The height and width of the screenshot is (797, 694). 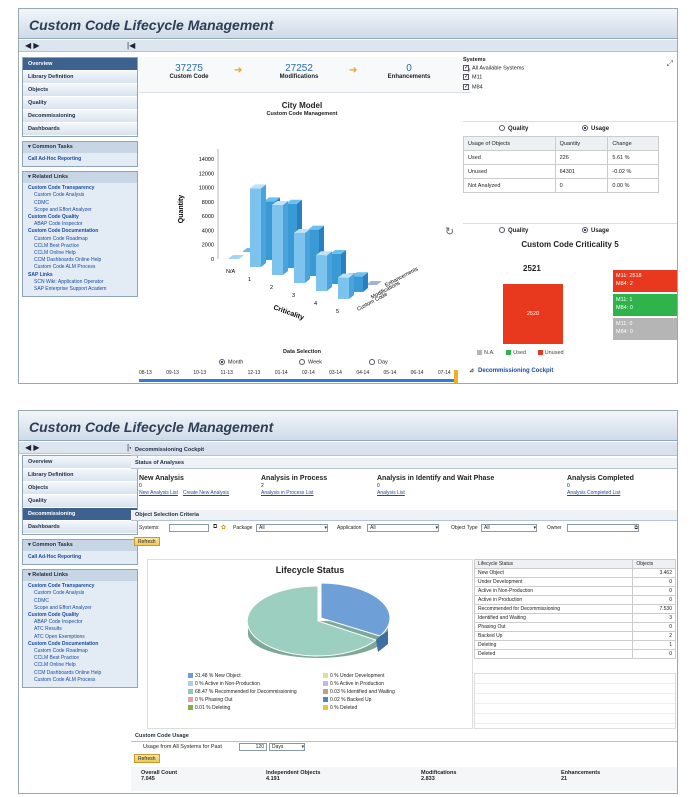 What do you see at coordinates (80, 289) in the screenshot?
I see `related-link: SAP Enterprise Support Academ` at bounding box center [80, 289].